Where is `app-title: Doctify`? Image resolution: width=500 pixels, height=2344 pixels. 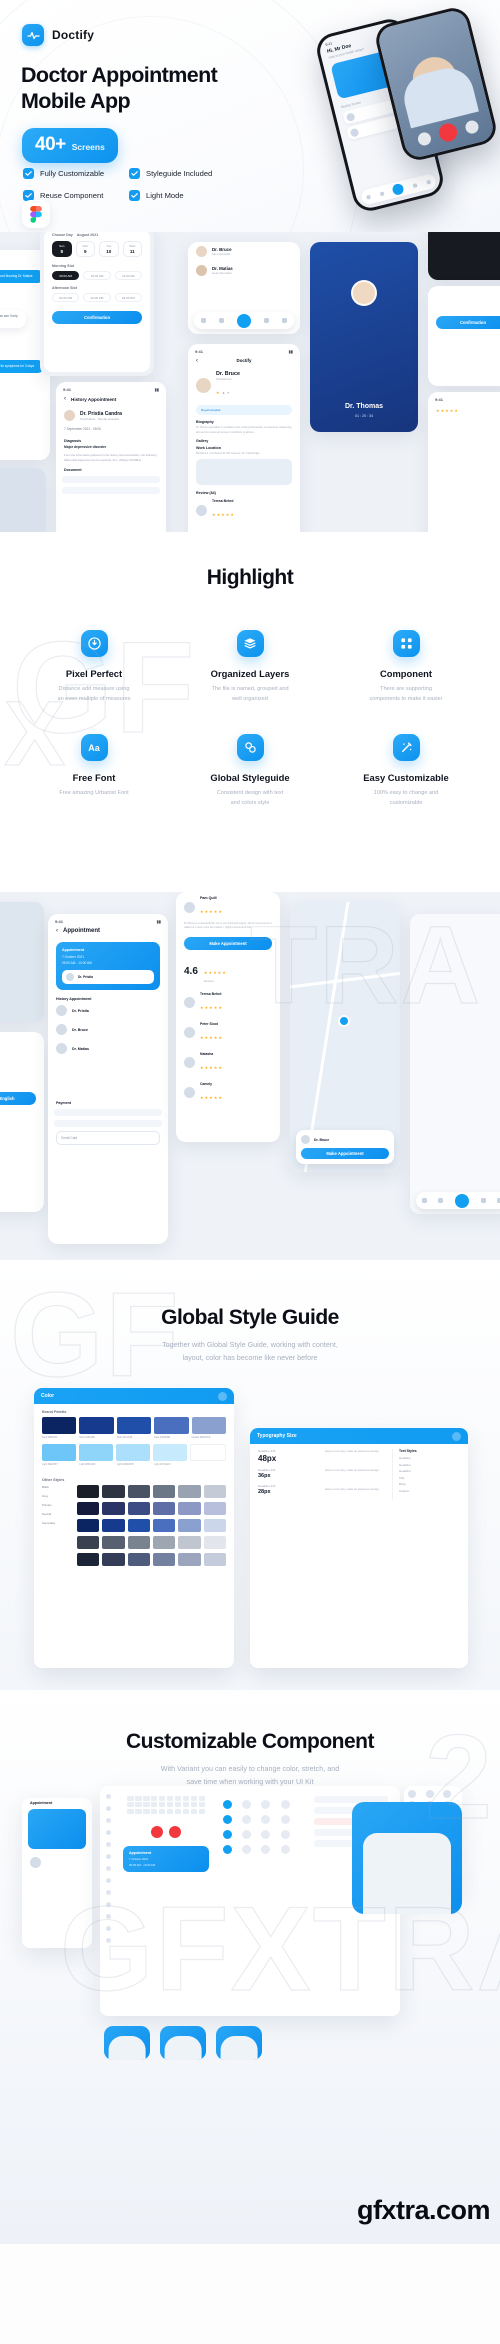
app-title: Doctify is located at coordinates (244, 360).